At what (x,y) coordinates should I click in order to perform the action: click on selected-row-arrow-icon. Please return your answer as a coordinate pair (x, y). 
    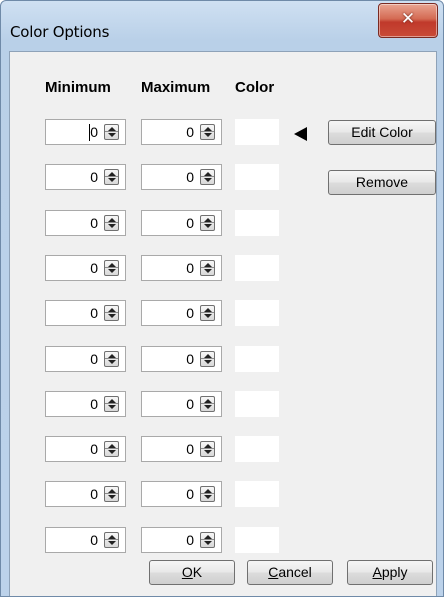
    Looking at the image, I should click on (300, 134).